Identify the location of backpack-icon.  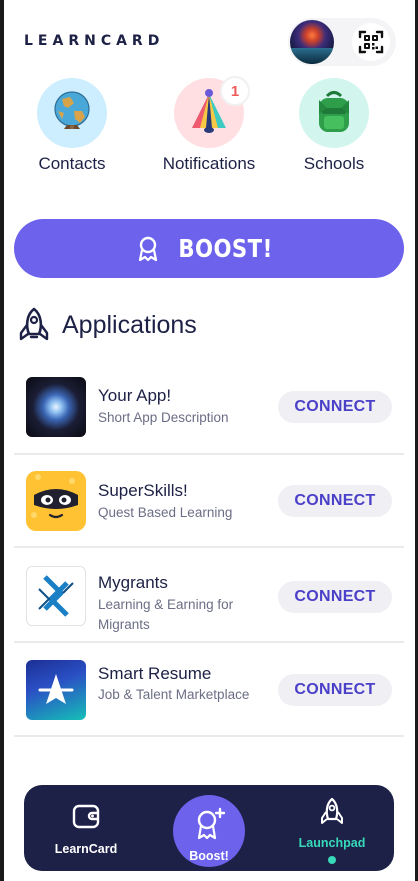
(334, 111).